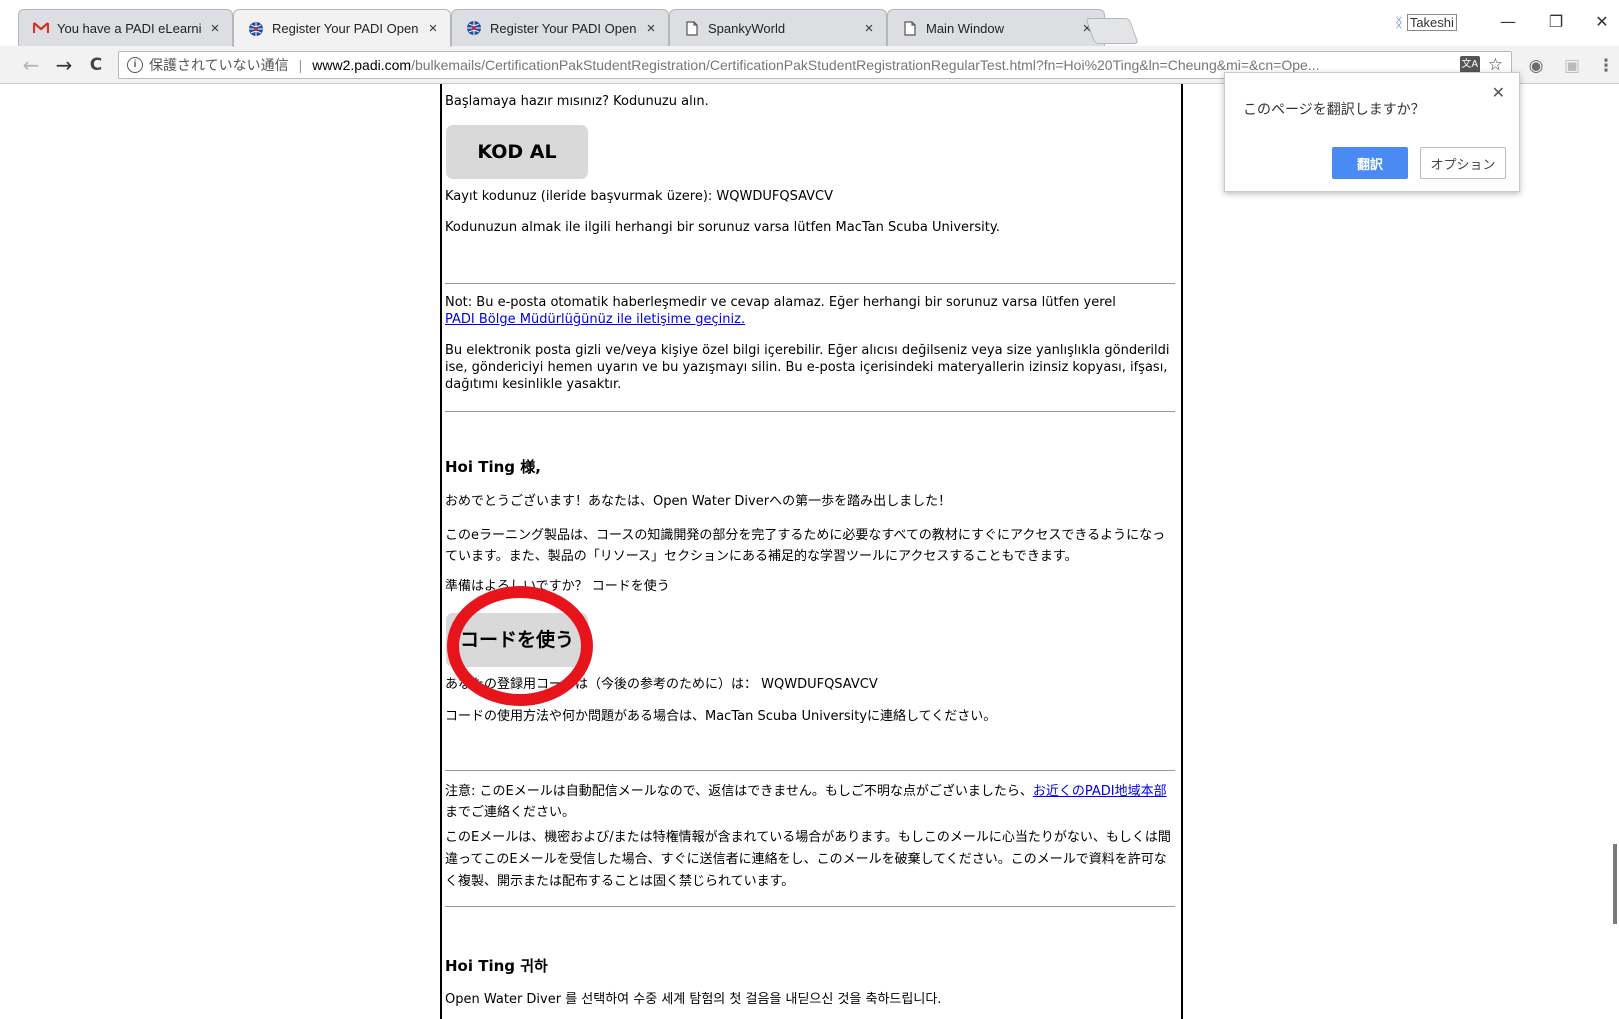 The image size is (1619, 1019). Describe the element at coordinates (1615, 884) in the screenshot. I see `scrollbar-thumb` at that location.